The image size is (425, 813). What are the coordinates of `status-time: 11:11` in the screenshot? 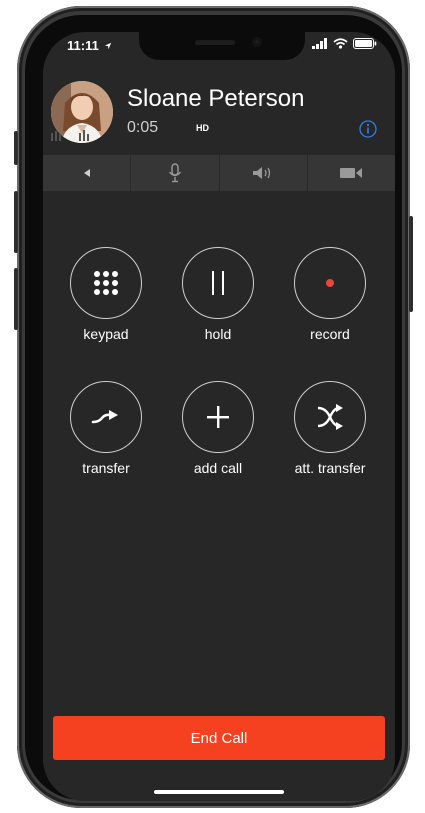 It's located at (89, 45).